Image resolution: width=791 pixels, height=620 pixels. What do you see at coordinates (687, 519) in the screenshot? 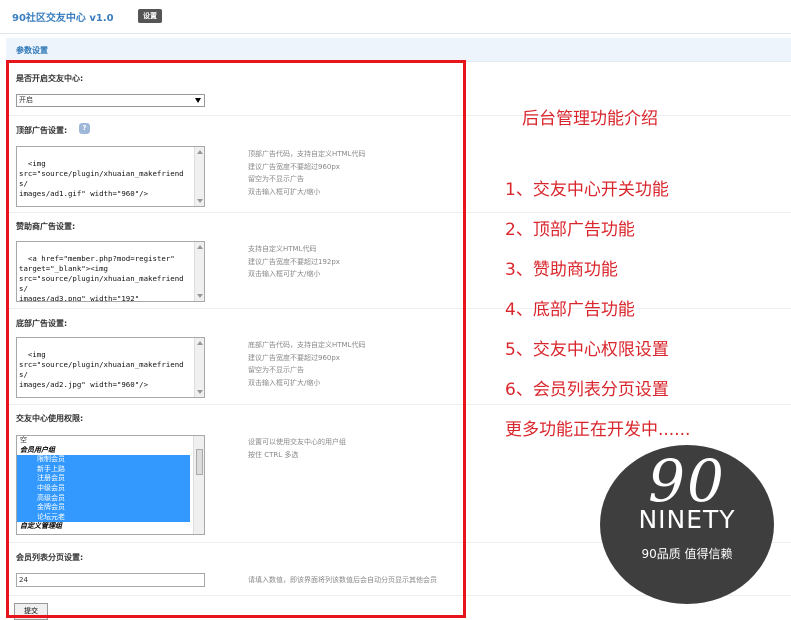
I see `logo-word: NINETY` at bounding box center [687, 519].